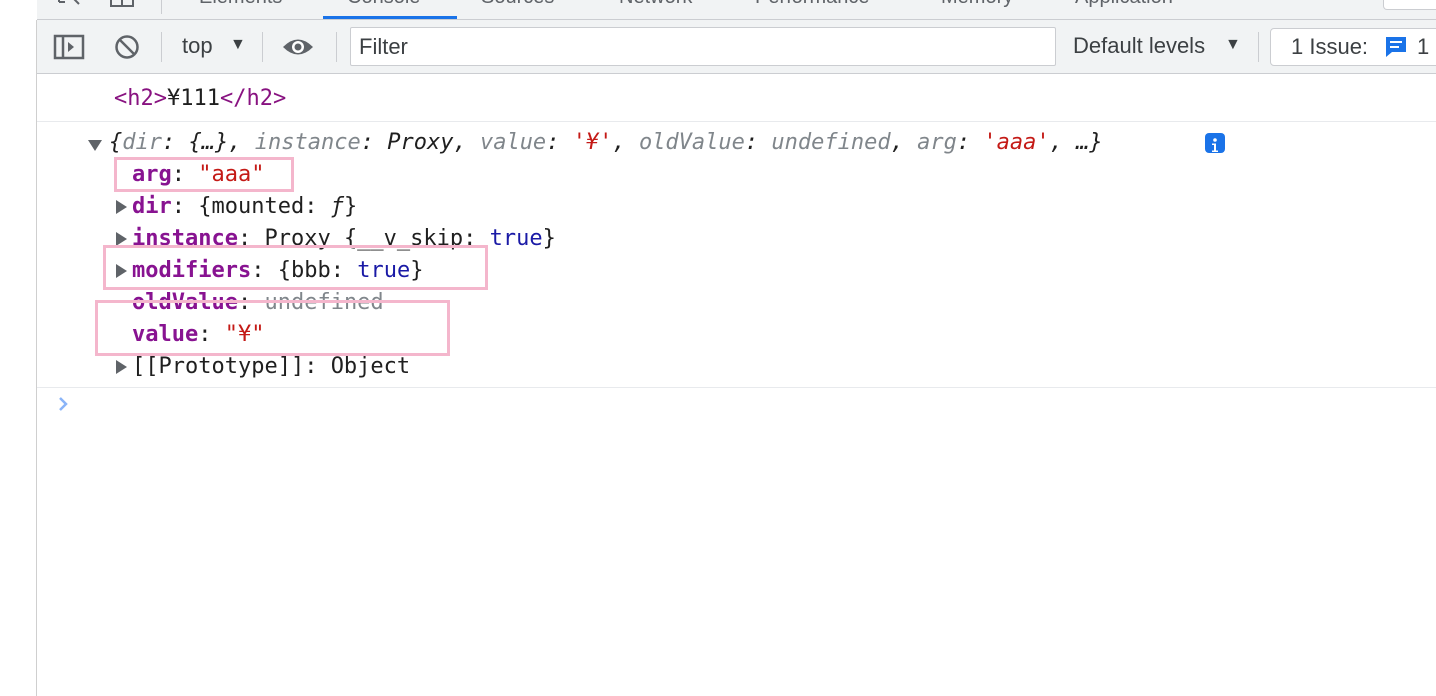 This screenshot has height=696, width=1436. I want to click on device-toolbar-icon, so click(122, 6).